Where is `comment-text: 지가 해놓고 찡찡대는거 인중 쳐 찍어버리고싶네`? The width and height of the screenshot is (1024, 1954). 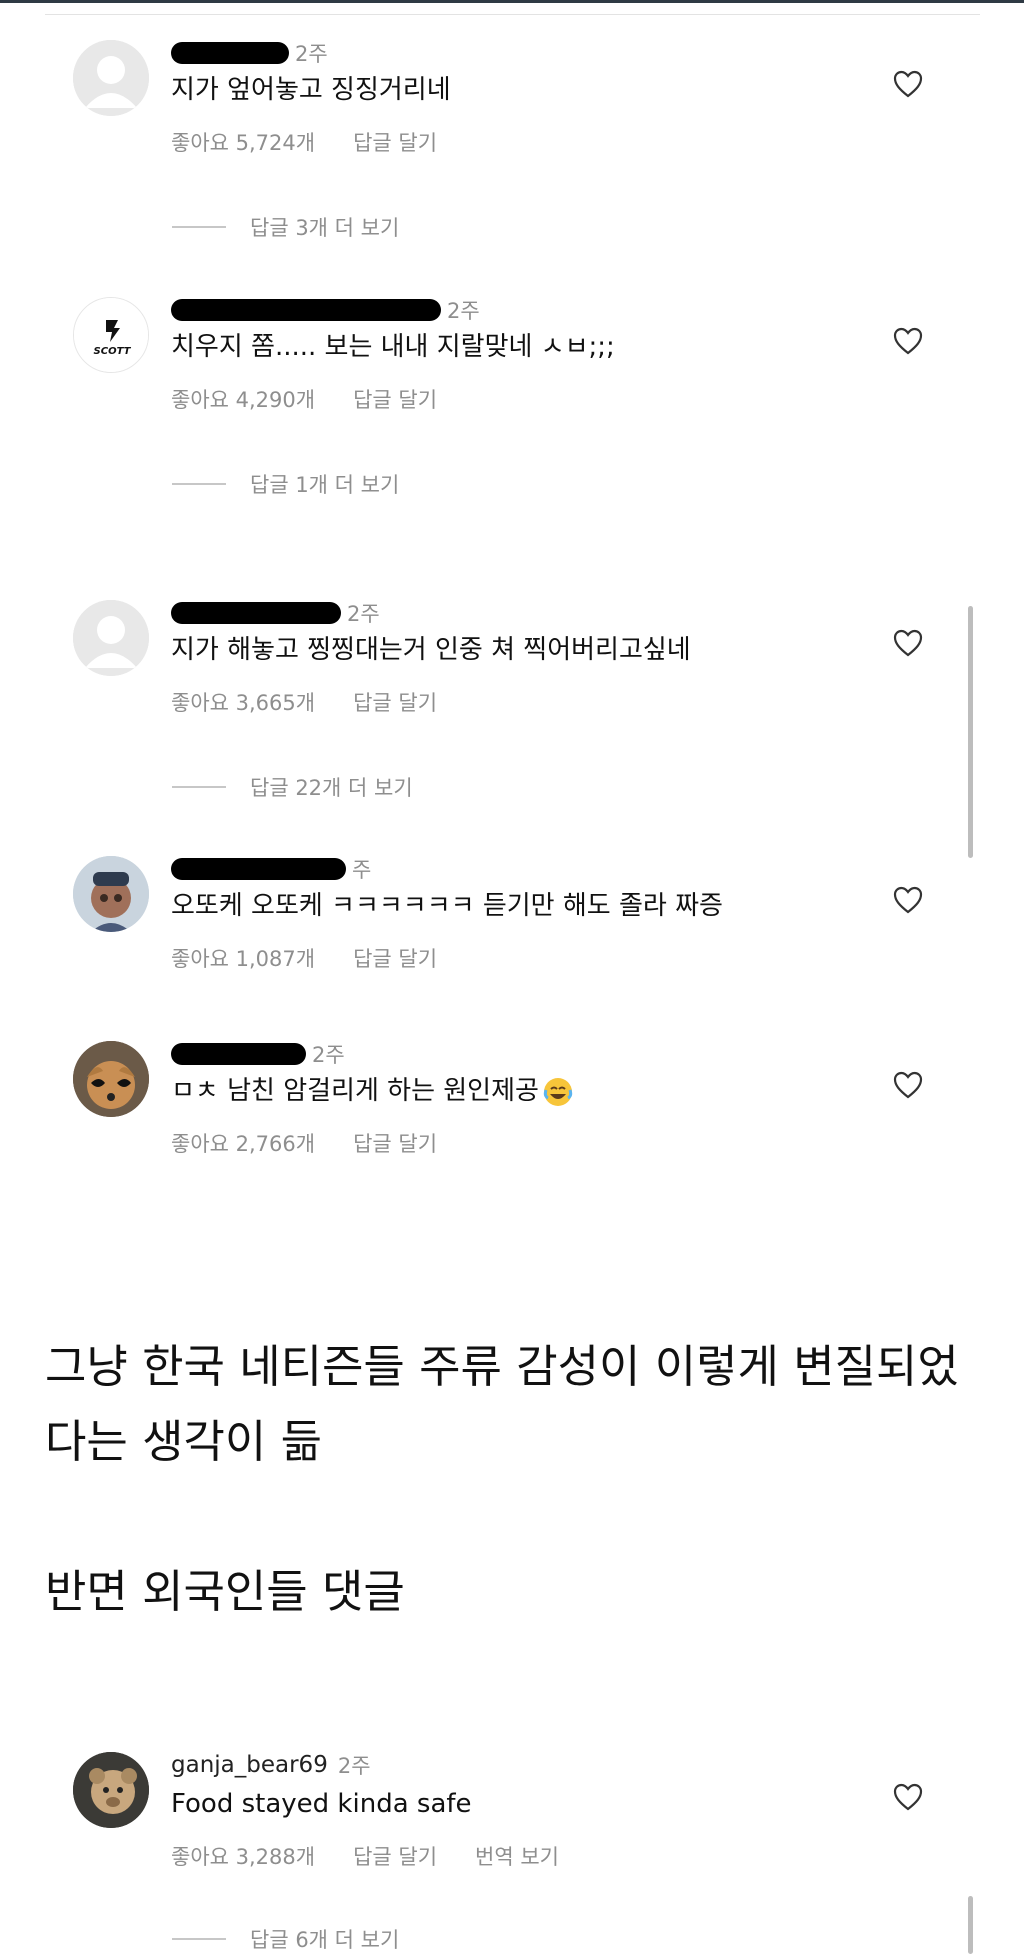 comment-text: 지가 해놓고 찡찡대는거 인중 쳐 찍어버리고싶네 is located at coordinates (431, 650).